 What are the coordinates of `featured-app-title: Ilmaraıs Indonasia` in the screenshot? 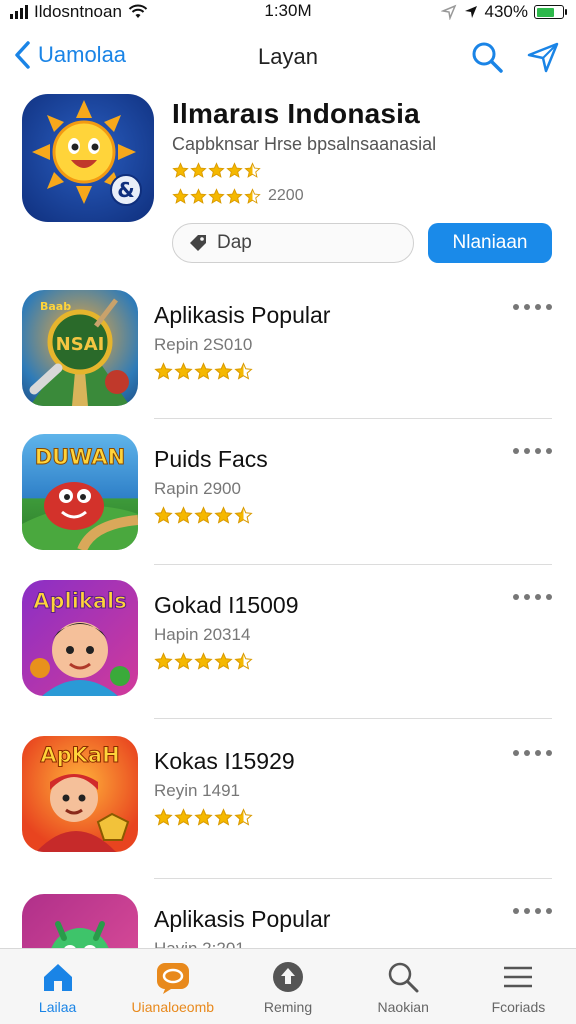 It's located at (296, 113).